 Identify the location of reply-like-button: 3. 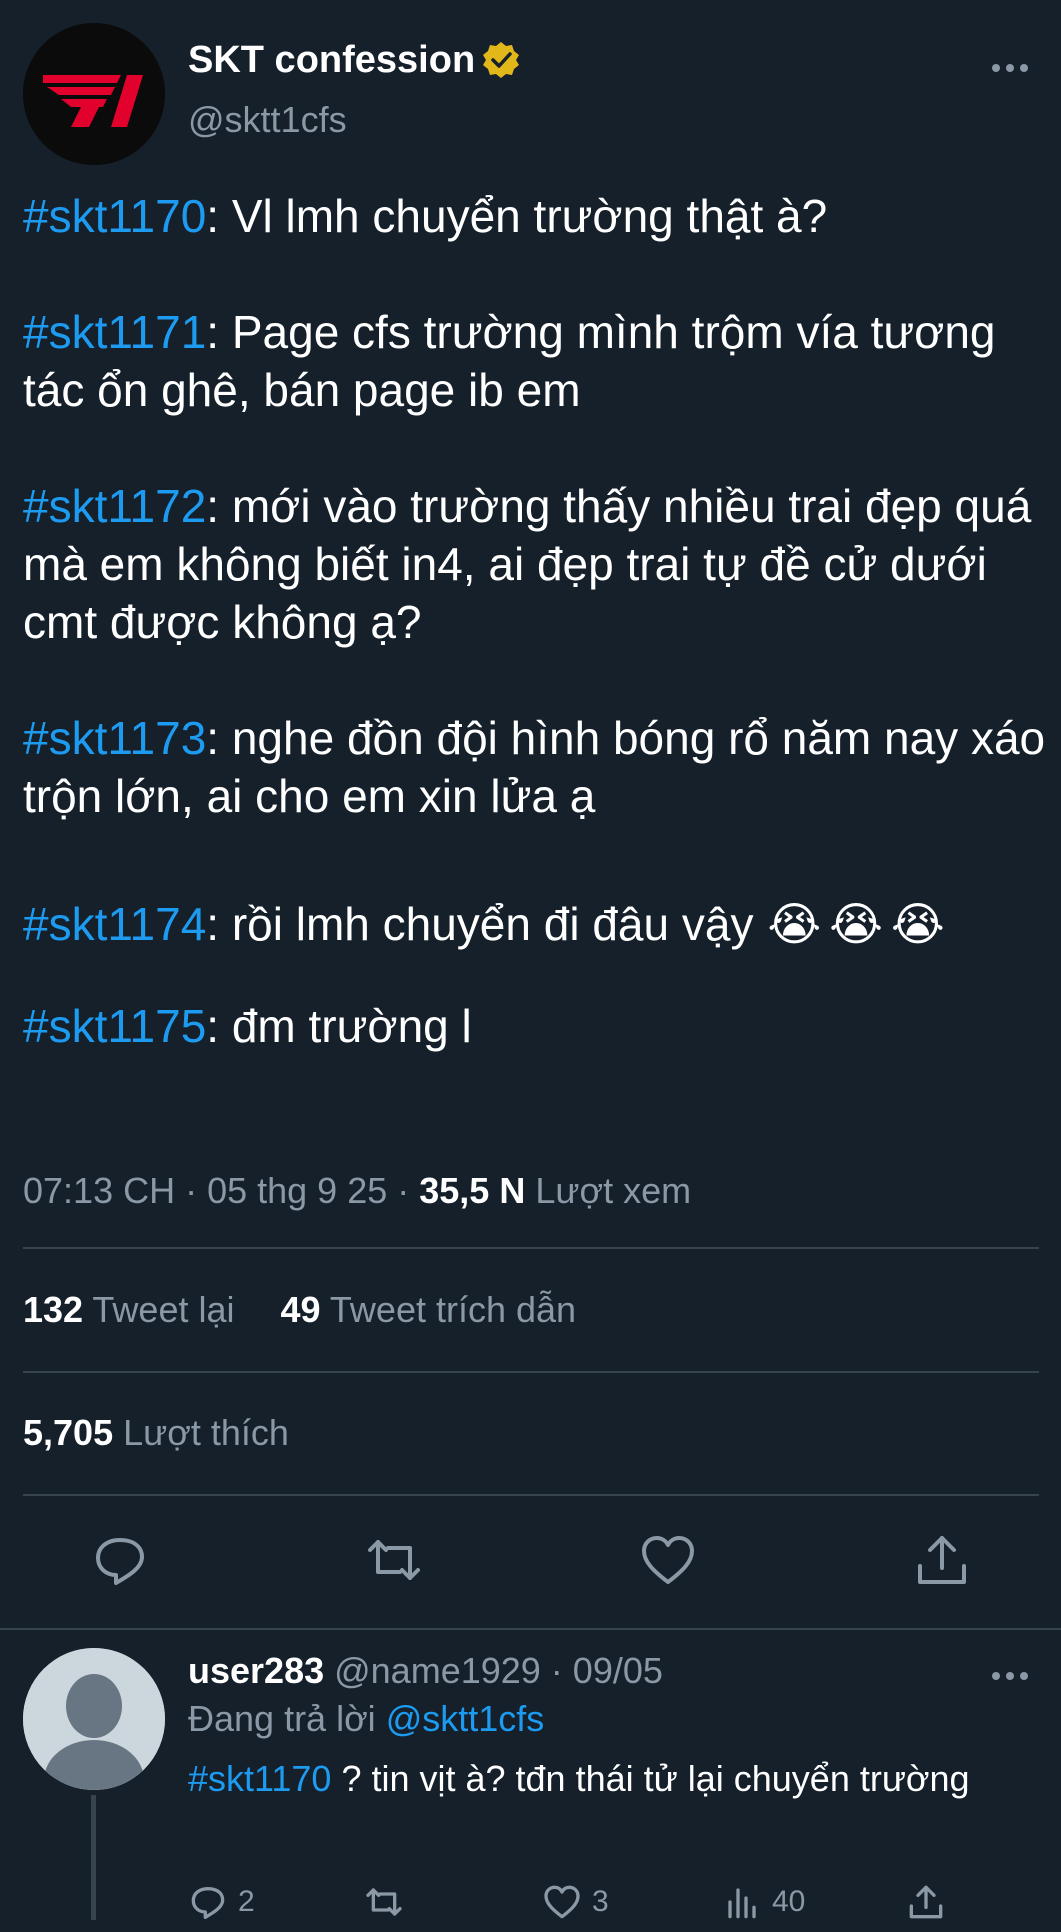
(575, 1902).